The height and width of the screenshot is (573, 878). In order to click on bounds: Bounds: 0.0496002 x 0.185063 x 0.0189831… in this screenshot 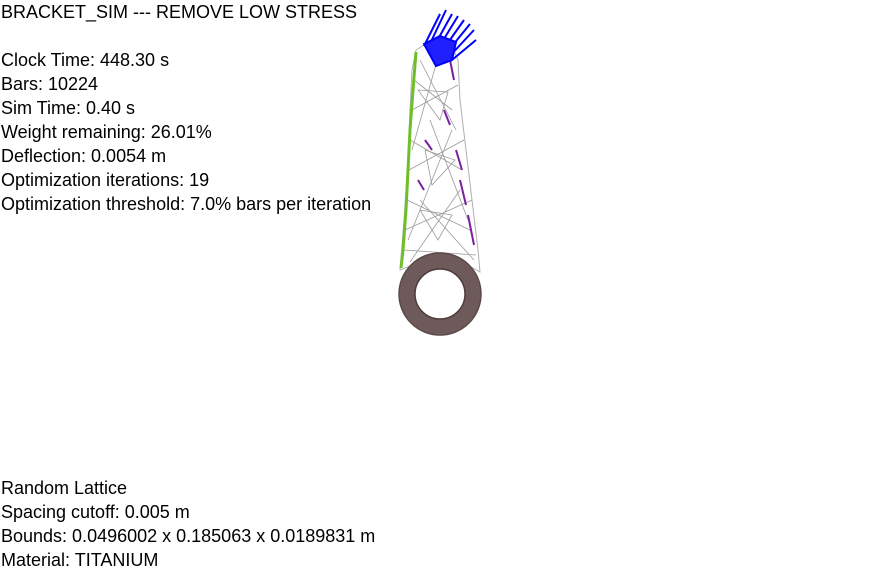, I will do `click(188, 536)`.